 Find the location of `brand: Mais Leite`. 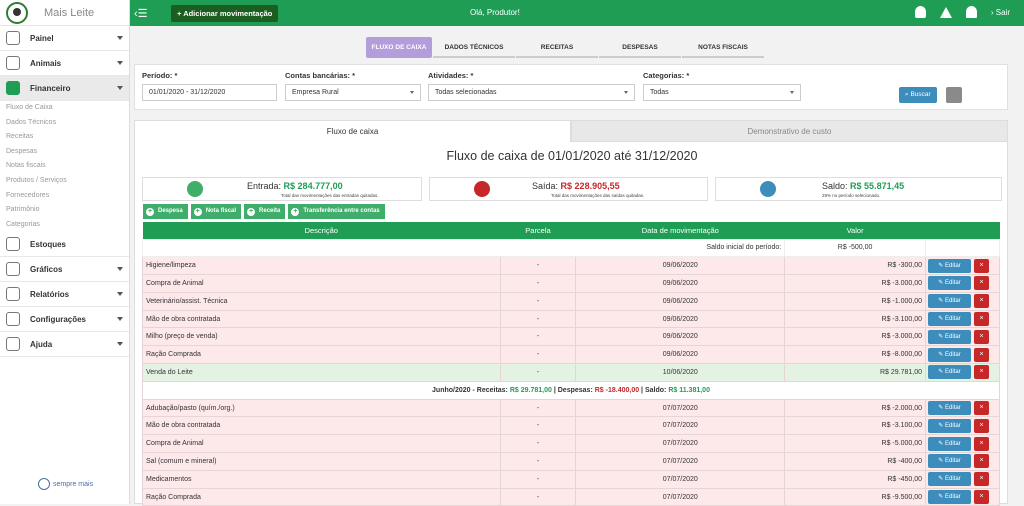

brand: Mais Leite is located at coordinates (64, 13).